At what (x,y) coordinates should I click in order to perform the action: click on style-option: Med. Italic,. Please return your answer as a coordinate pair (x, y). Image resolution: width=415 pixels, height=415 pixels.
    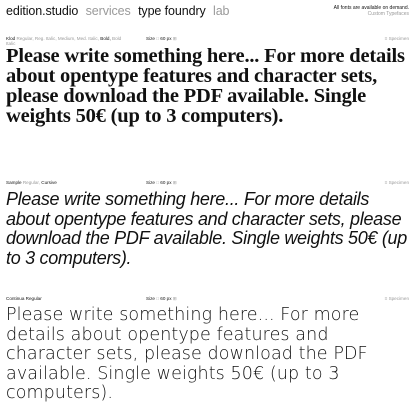
    Looking at the image, I should click on (88, 38).